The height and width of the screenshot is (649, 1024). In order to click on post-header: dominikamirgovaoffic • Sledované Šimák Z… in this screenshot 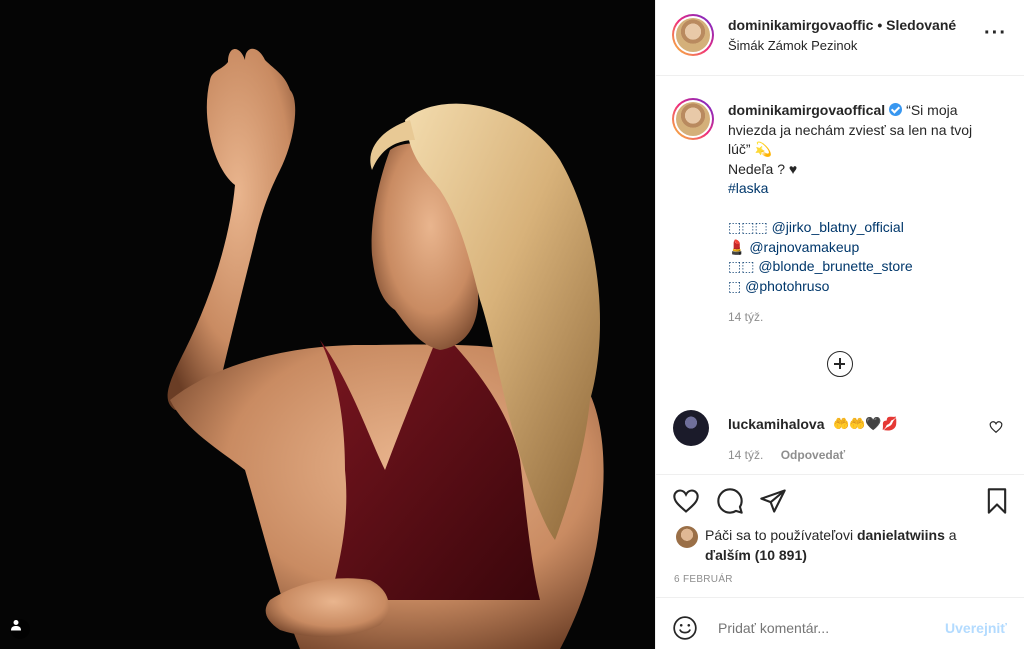, I will do `click(840, 38)`.